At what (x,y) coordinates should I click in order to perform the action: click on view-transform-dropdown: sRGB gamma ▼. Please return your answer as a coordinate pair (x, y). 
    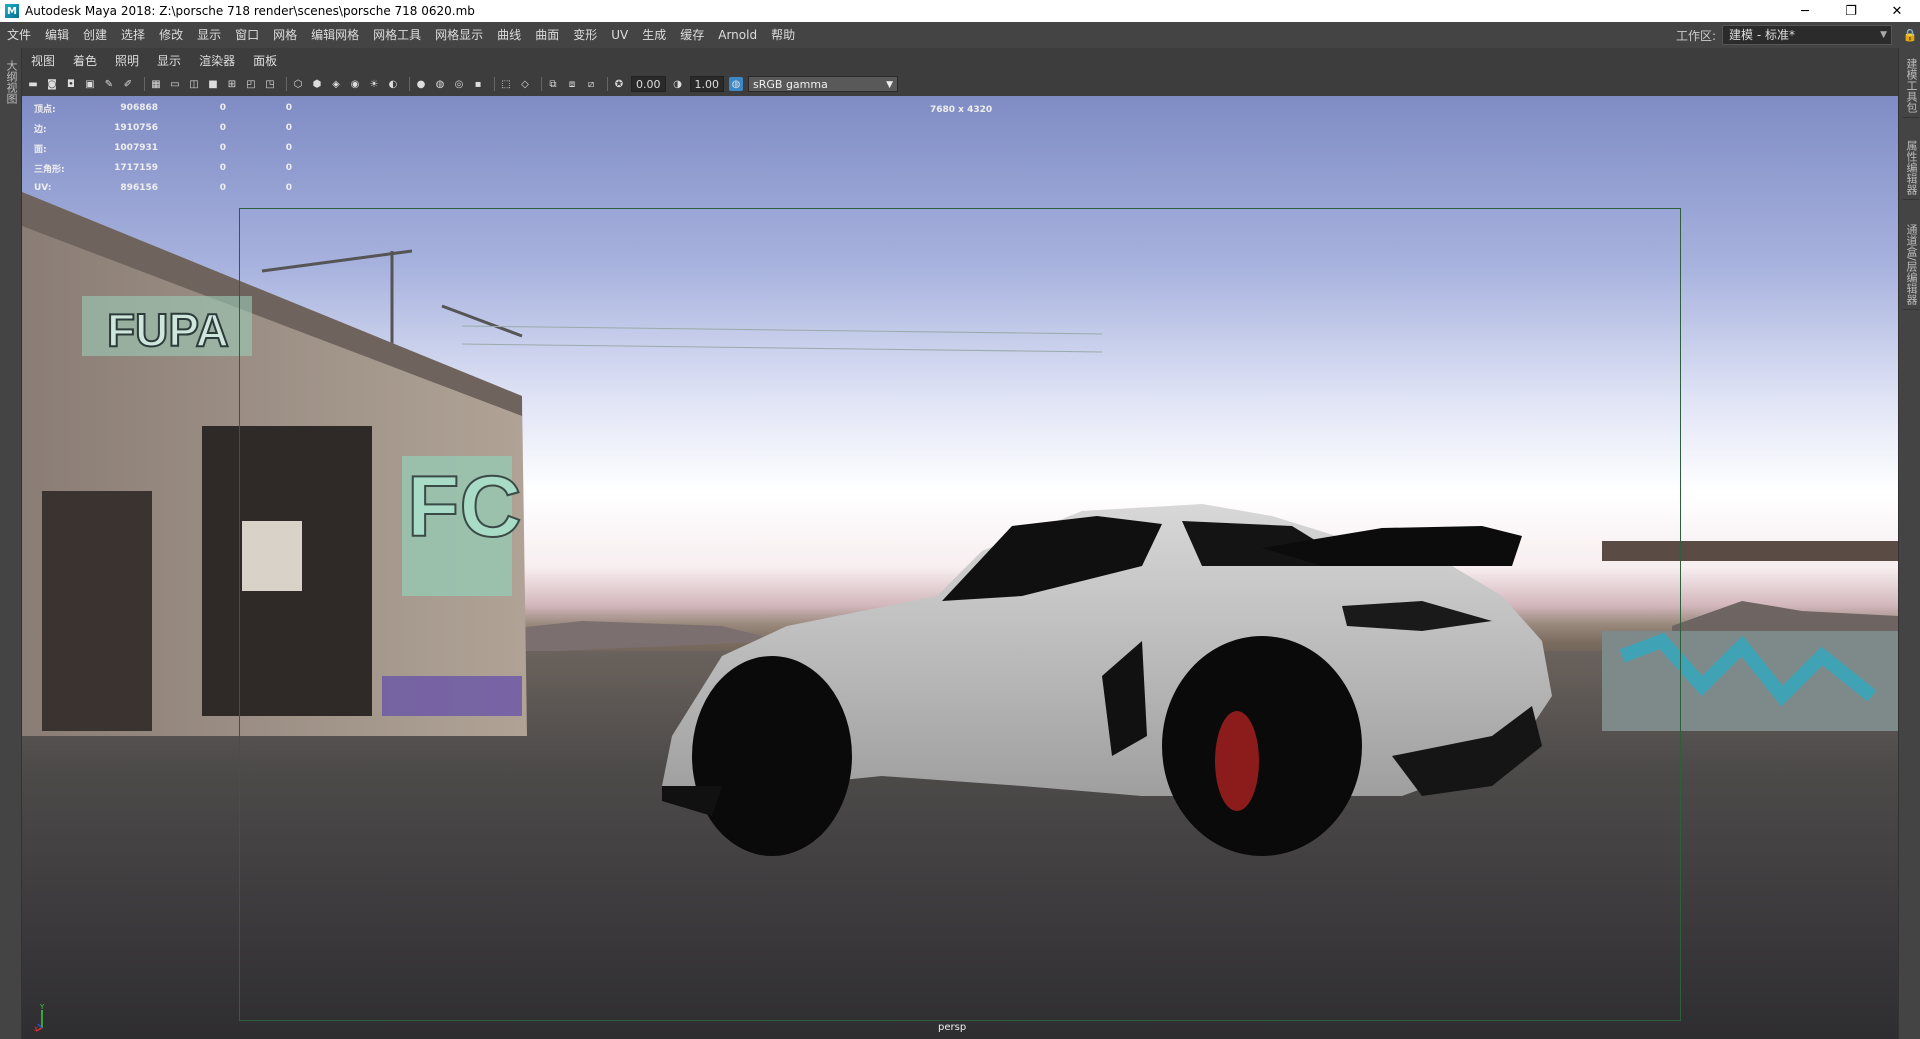
    Looking at the image, I should click on (823, 84).